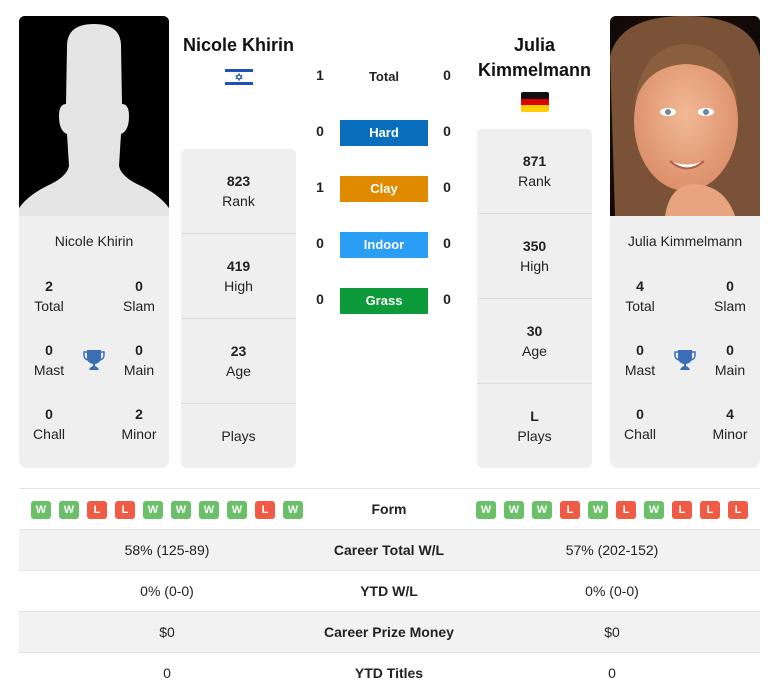 The height and width of the screenshot is (699, 779). What do you see at coordinates (640, 296) in the screenshot?
I see `player2-total-titles: 4 Total` at bounding box center [640, 296].